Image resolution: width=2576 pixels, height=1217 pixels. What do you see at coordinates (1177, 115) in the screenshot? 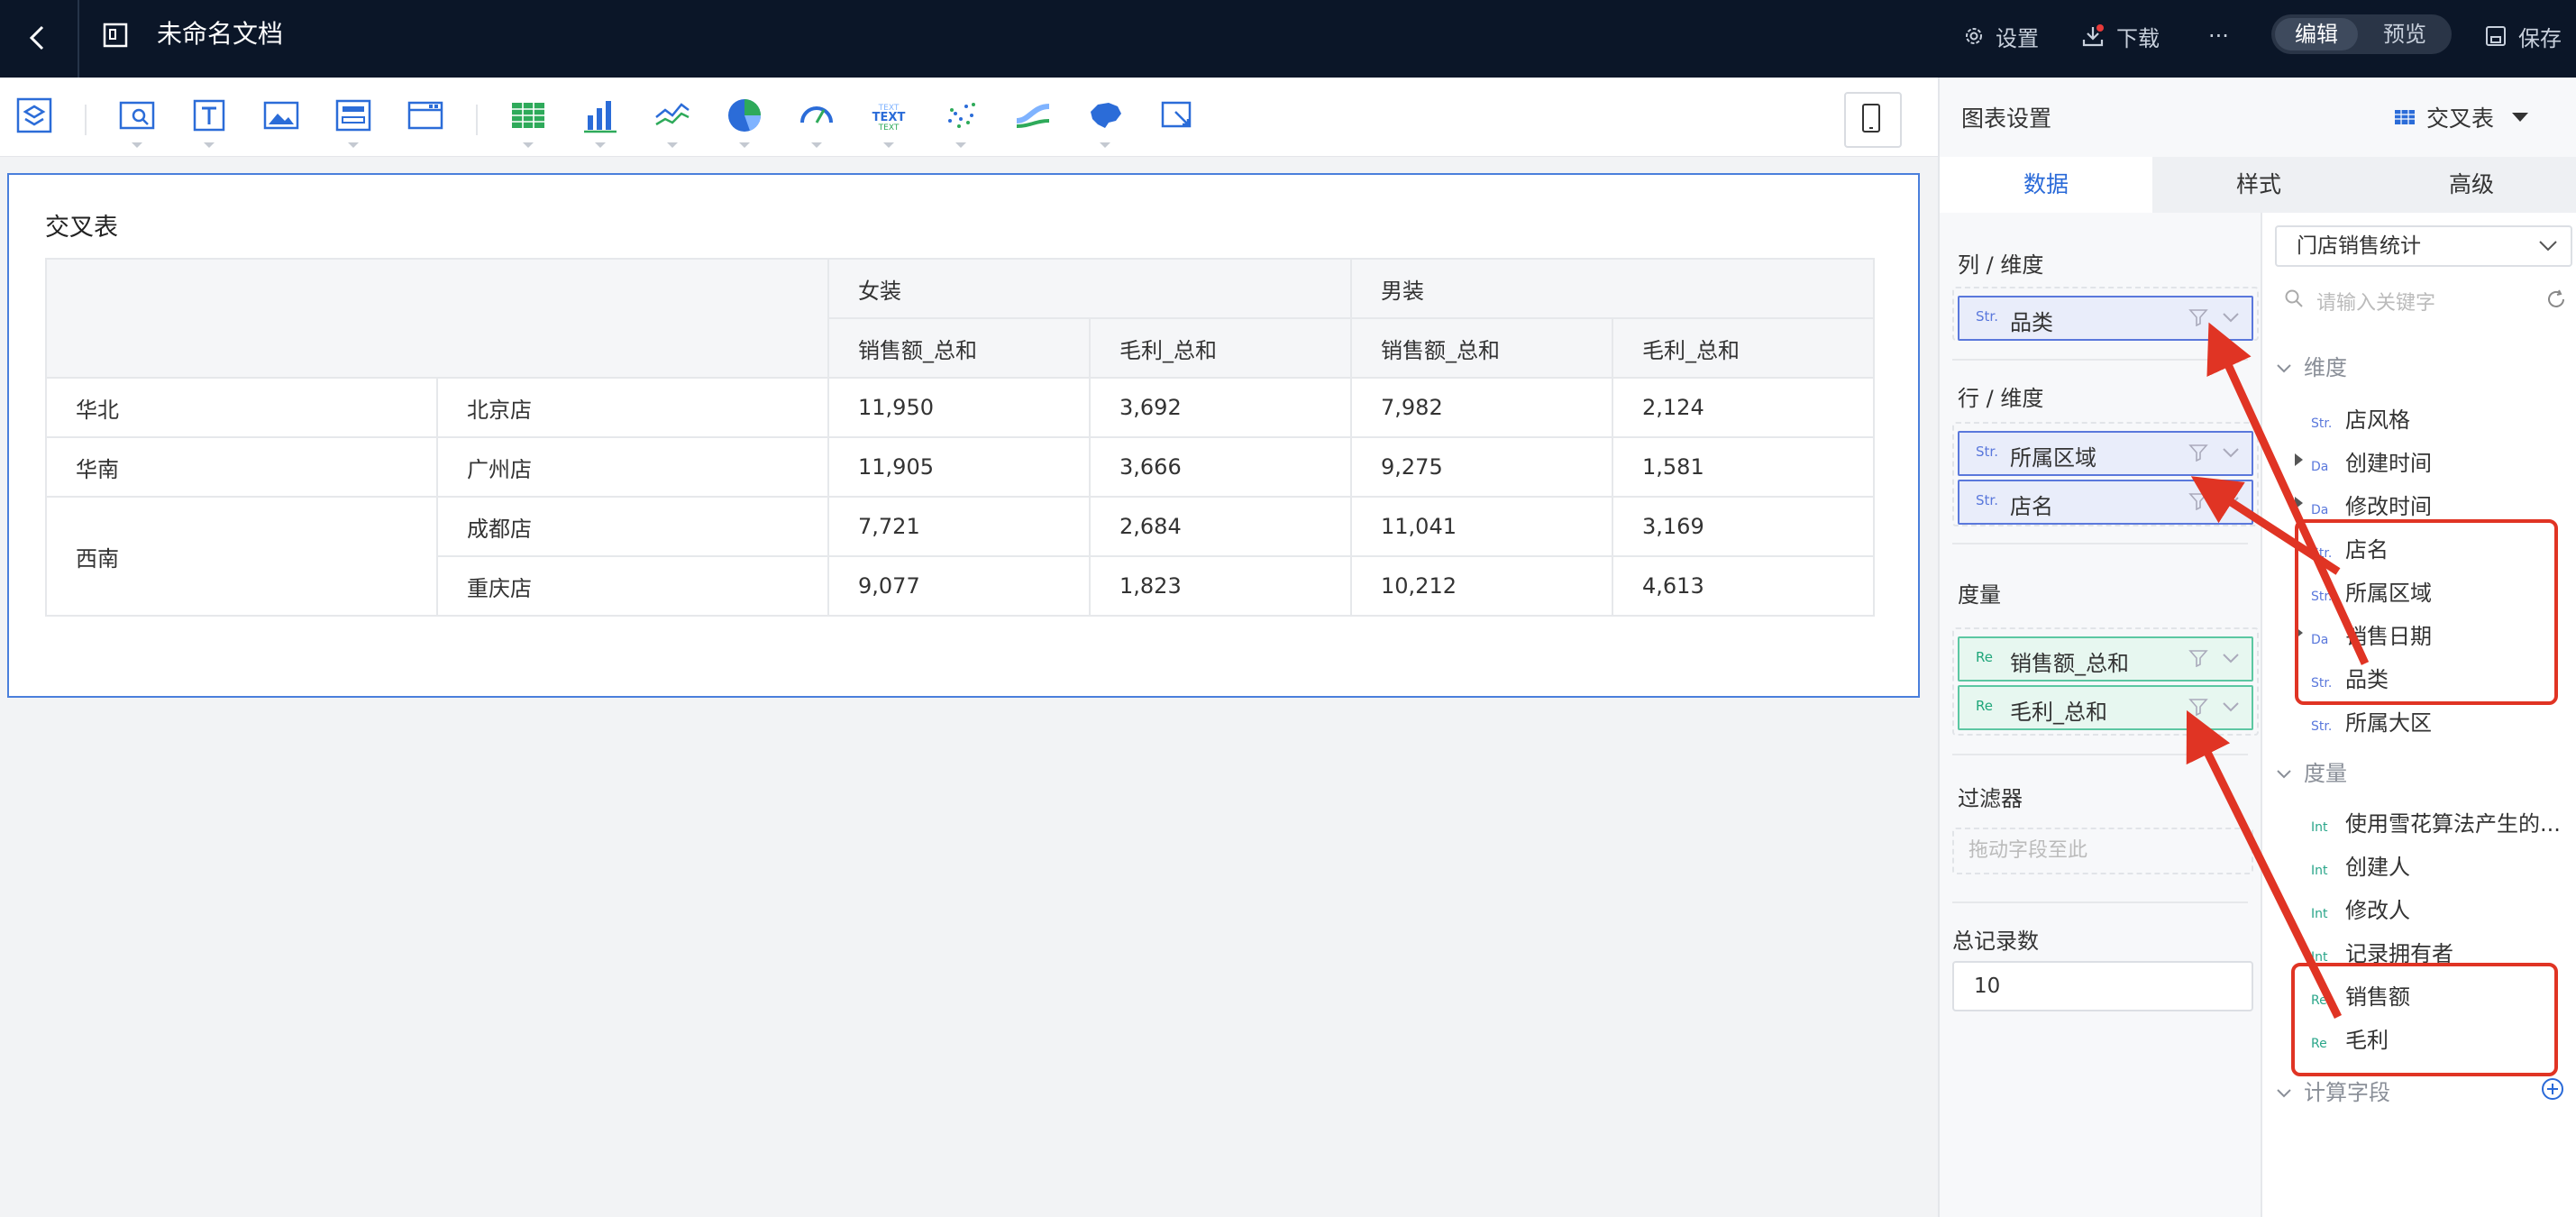
I see `custom-icon` at bounding box center [1177, 115].